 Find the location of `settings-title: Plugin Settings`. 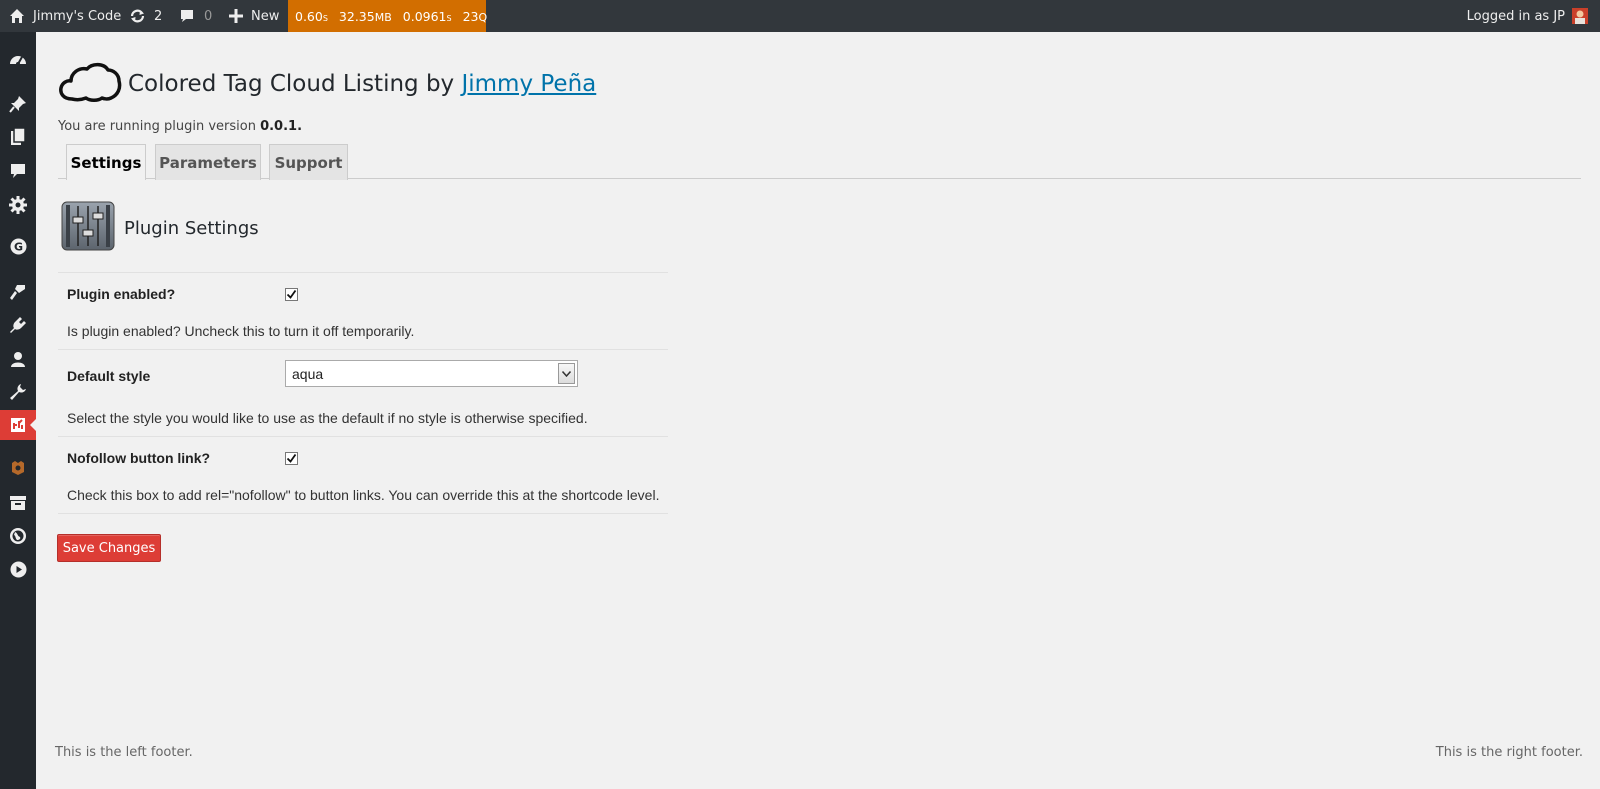

settings-title: Plugin Settings is located at coordinates (191, 228).